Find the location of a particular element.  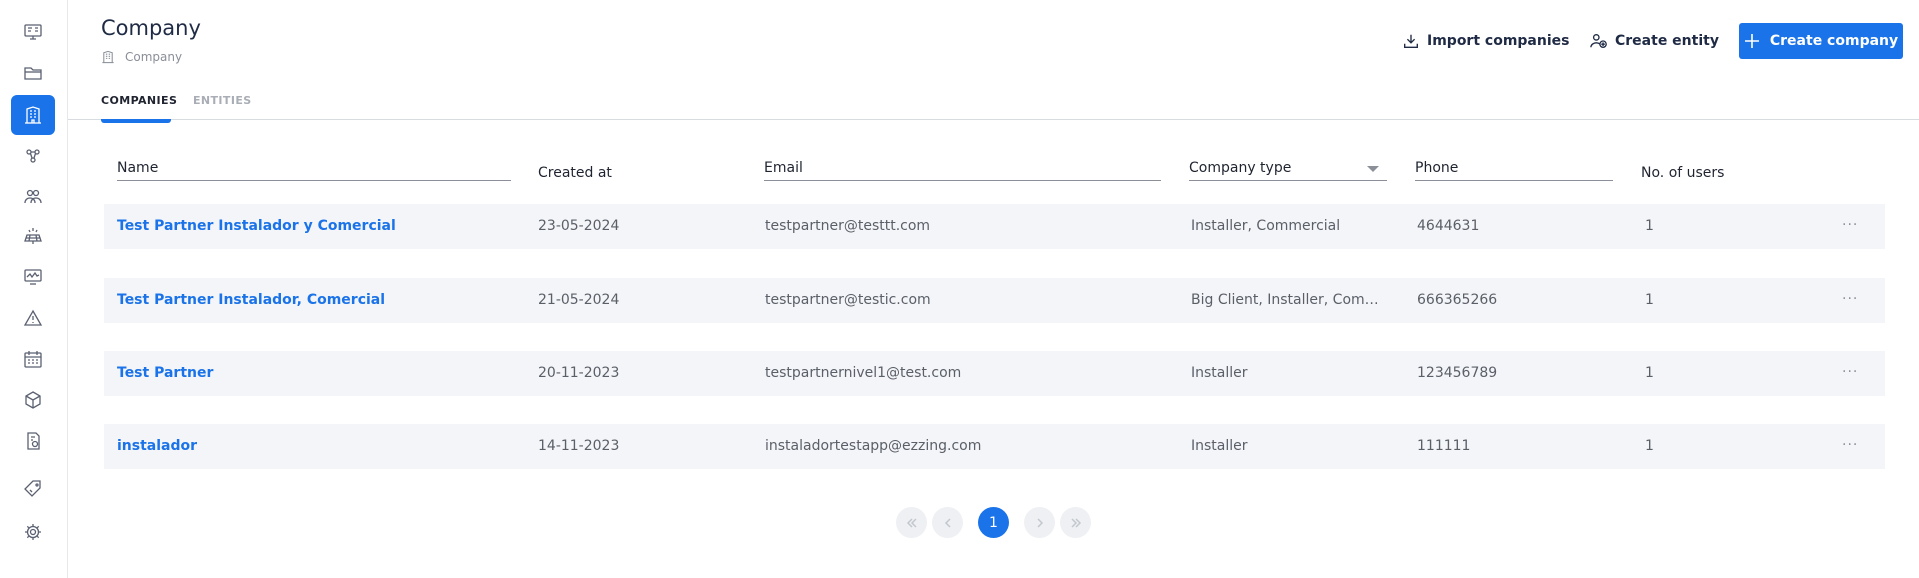

tab-entities: ENTITIES is located at coordinates (222, 100).